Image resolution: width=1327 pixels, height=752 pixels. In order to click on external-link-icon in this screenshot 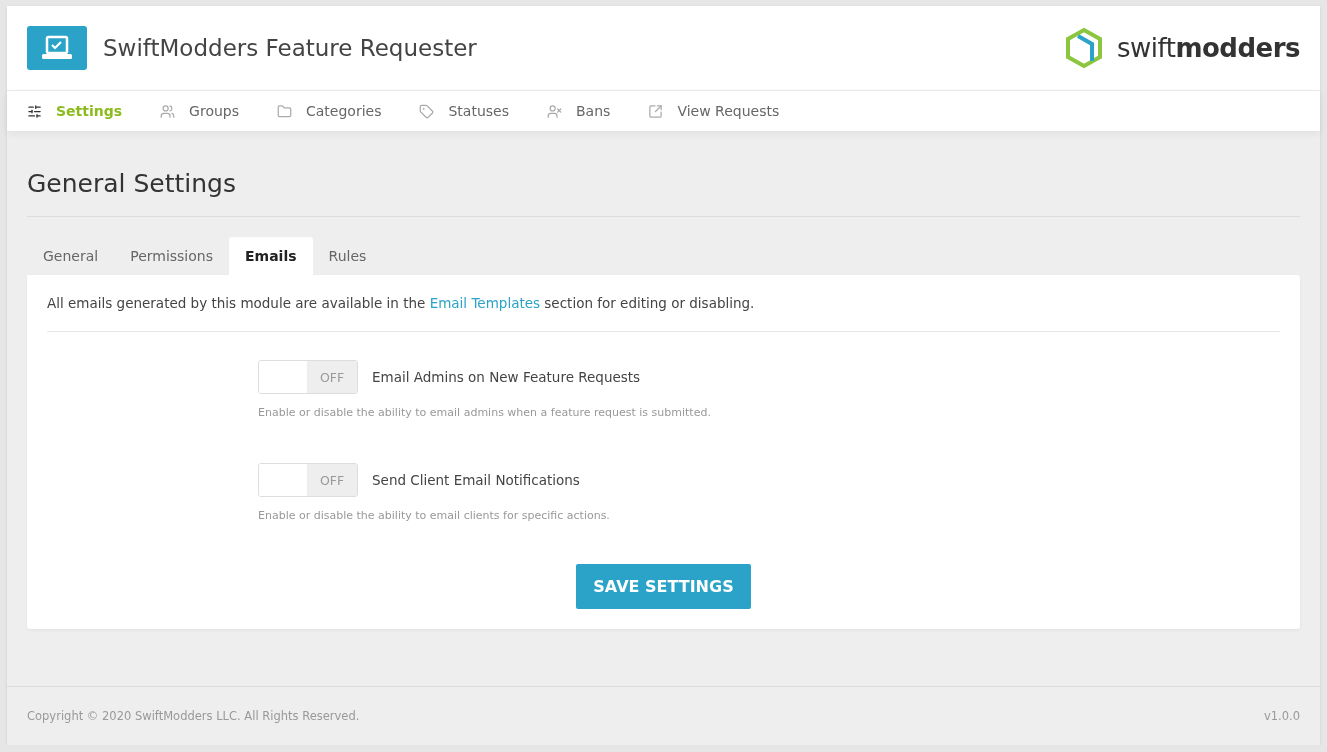, I will do `click(656, 111)`.